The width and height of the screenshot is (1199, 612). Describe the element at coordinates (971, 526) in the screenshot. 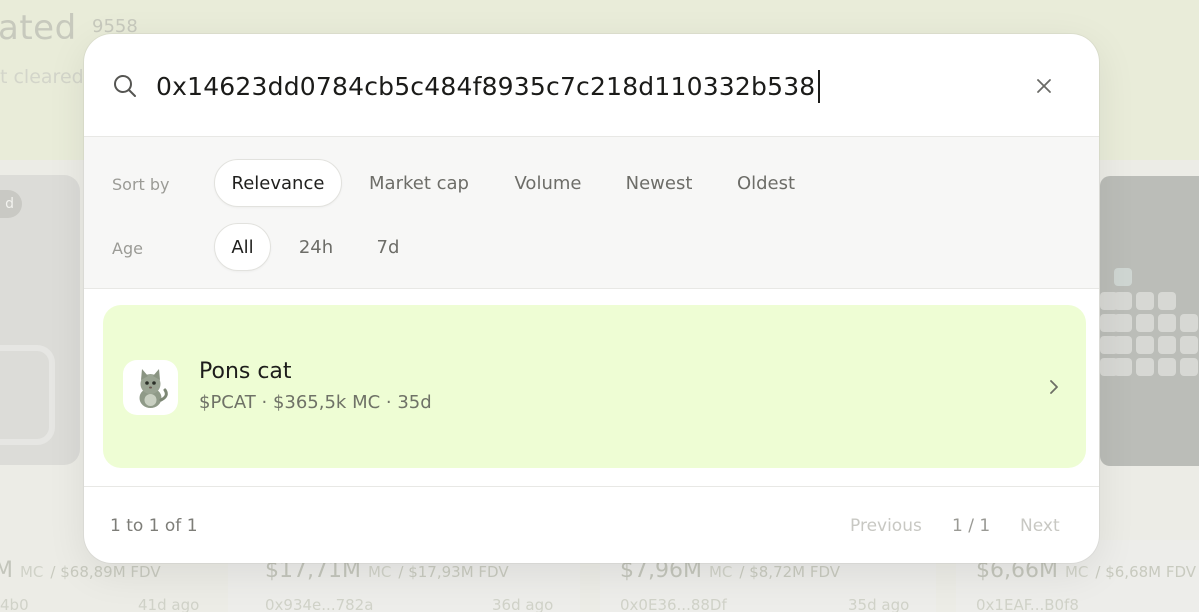

I see `page-indicator: 1 / 1` at that location.